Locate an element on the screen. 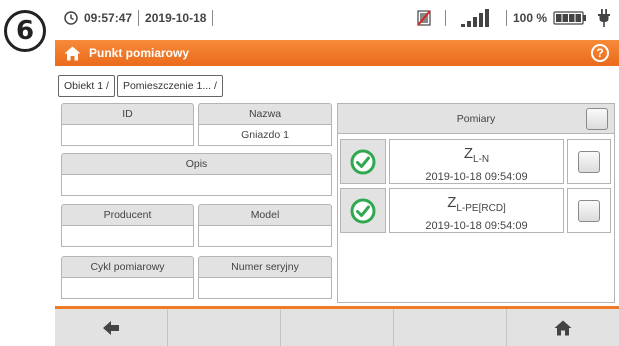 Image resolution: width=619 pixels, height=346 pixels. measurement-item: ZL-N 2019-10-18 09:54:09 is located at coordinates (476, 161).